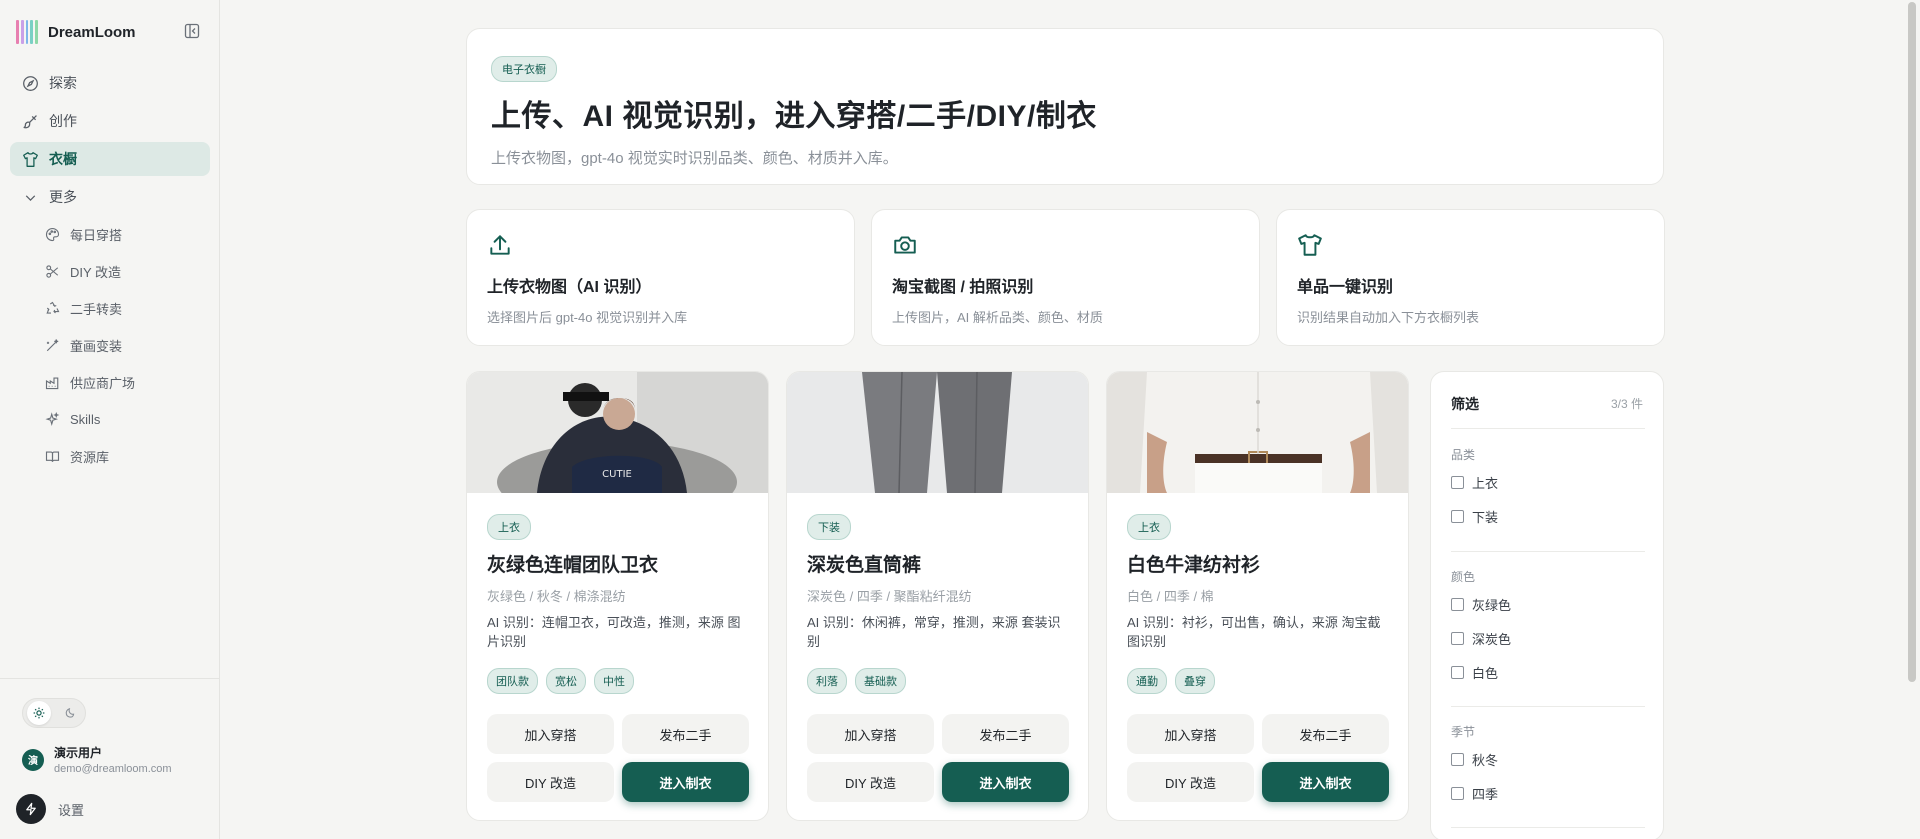 This screenshot has width=1920, height=839. I want to click on sidebar-item-resale: 二手转卖, so click(110, 308).